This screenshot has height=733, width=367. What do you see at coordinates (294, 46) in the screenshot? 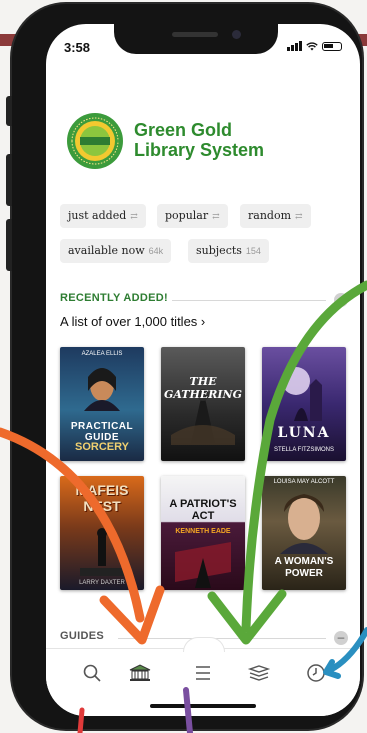
I see `signal-icon` at bounding box center [294, 46].